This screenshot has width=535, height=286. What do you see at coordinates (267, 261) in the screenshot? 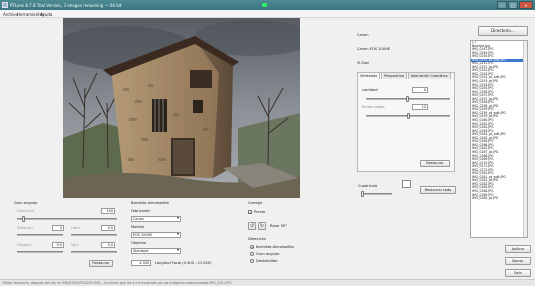
I see `detection-disable-label: Deshabilitar` at bounding box center [267, 261].